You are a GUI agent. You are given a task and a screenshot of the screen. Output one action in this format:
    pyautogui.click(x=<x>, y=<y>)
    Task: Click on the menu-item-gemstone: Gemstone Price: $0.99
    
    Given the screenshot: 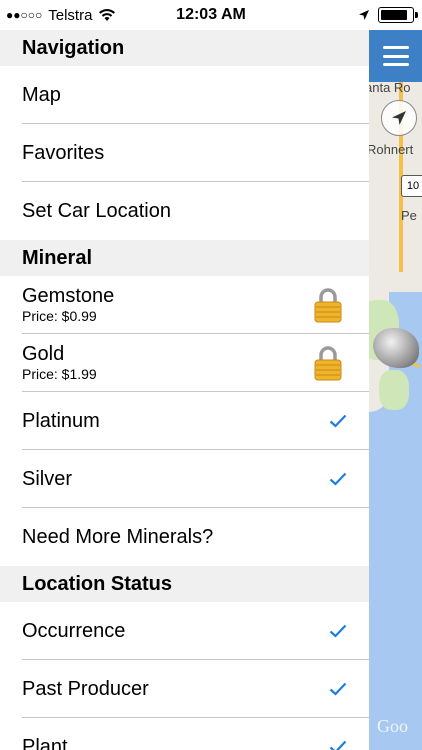 What is the action you would take?
    pyautogui.click(x=184, y=305)
    